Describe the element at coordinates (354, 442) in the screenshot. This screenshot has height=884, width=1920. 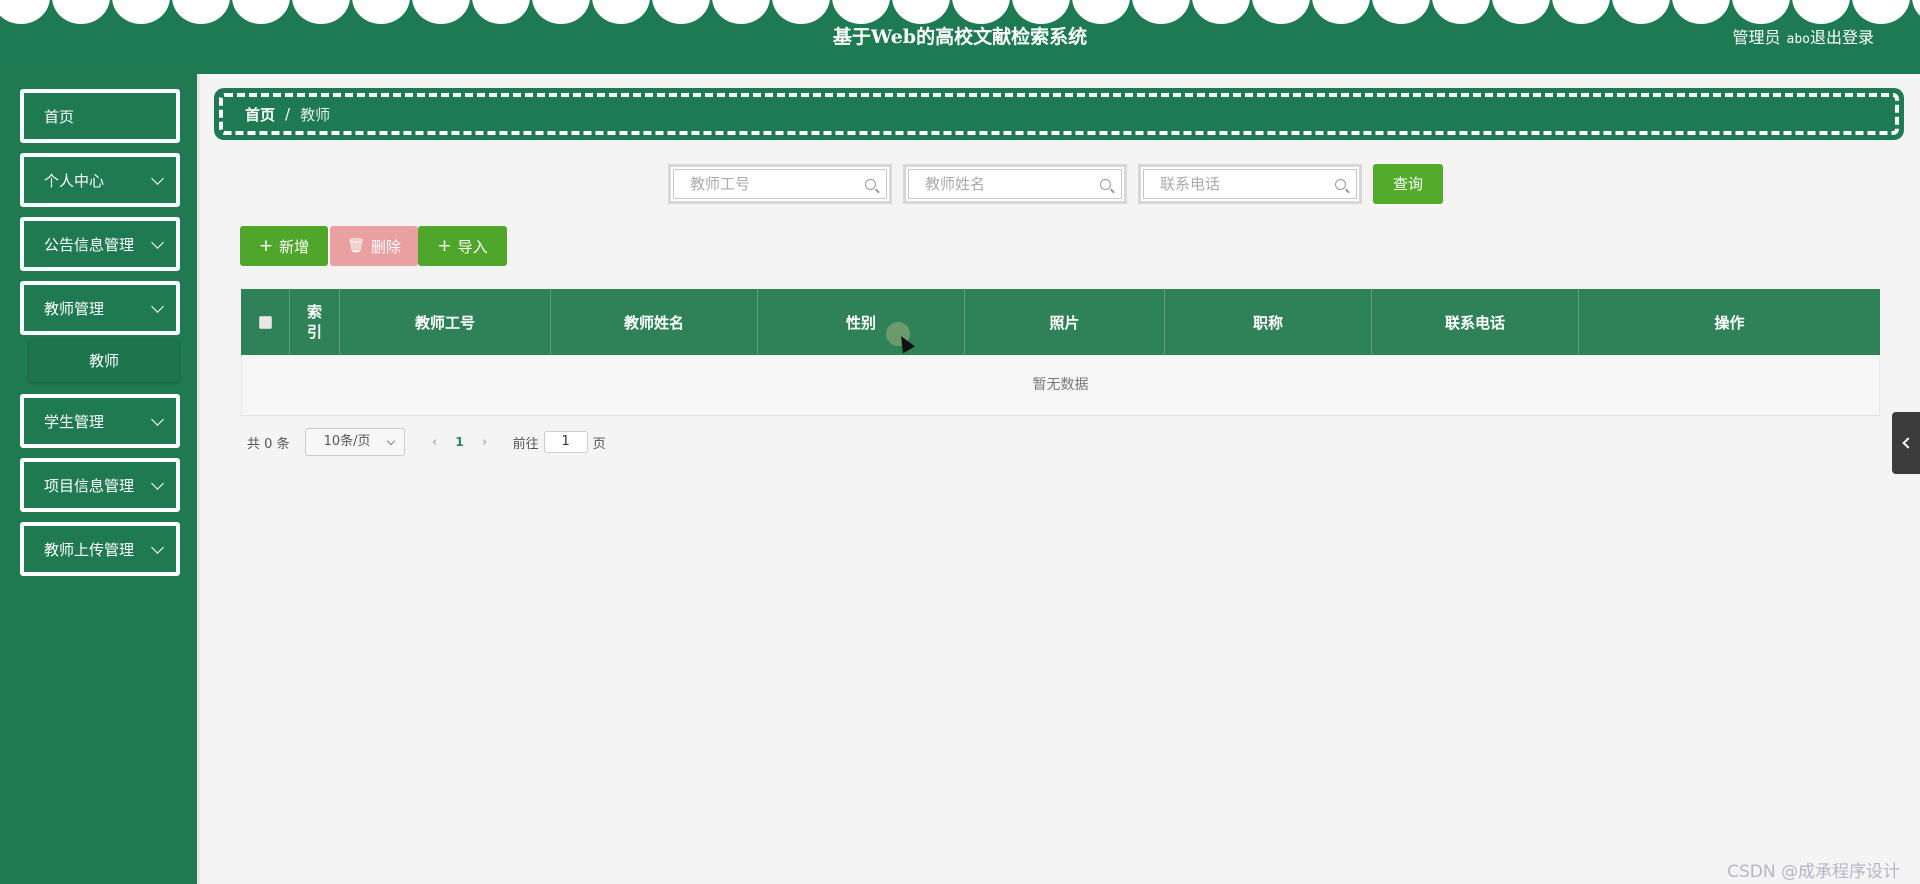
I see `page-size-select: 10条/页` at that location.